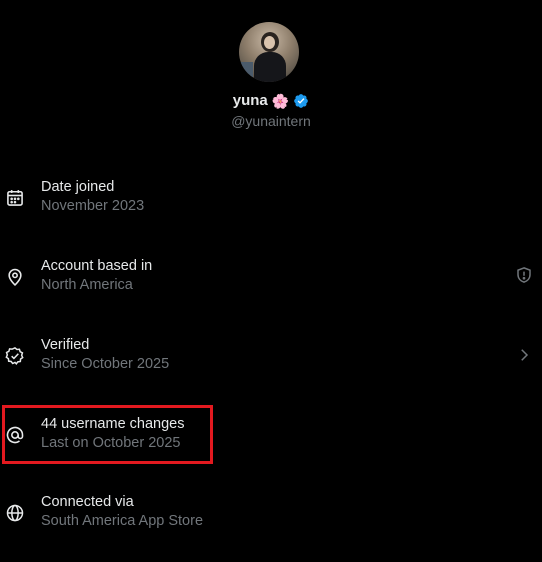  What do you see at coordinates (87, 502) in the screenshot?
I see `row-title: Connected via` at bounding box center [87, 502].